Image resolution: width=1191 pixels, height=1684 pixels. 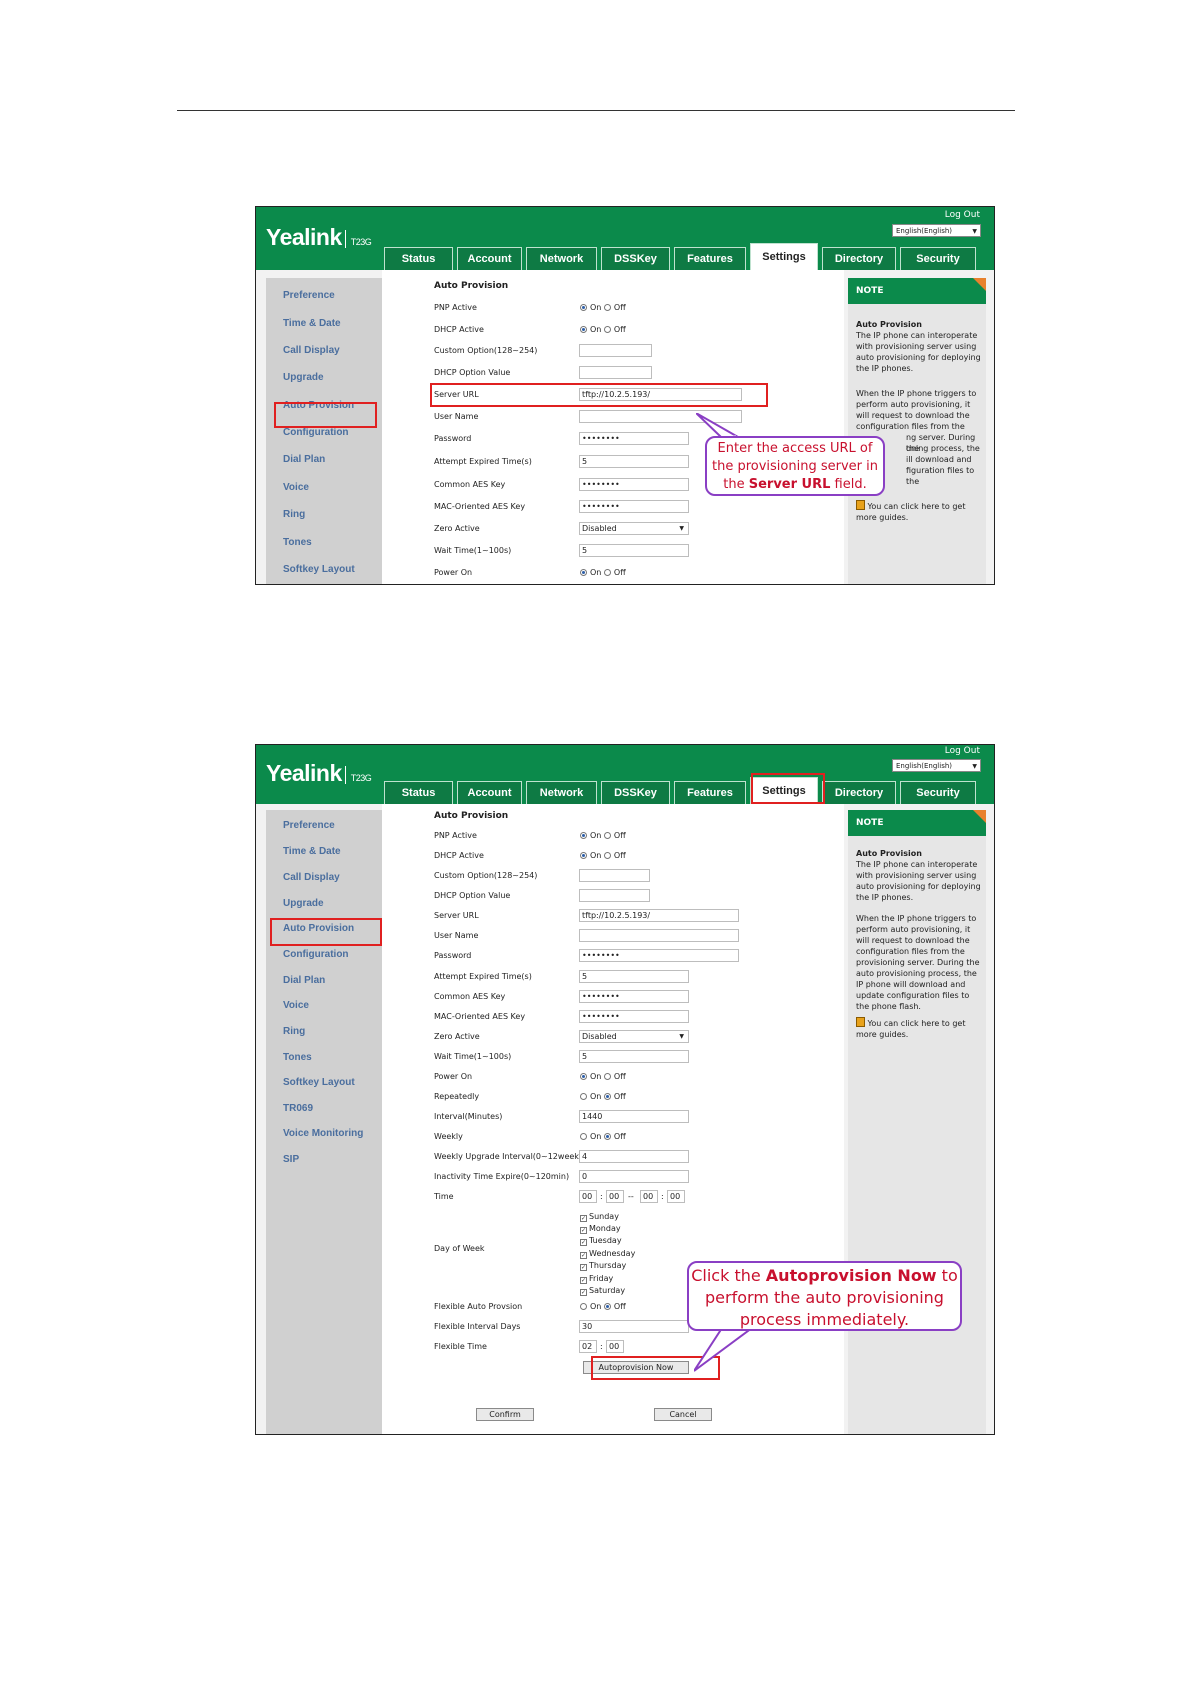 I want to click on day-checkbox-monday: ✓ Monday, so click(x=600, y=1229).